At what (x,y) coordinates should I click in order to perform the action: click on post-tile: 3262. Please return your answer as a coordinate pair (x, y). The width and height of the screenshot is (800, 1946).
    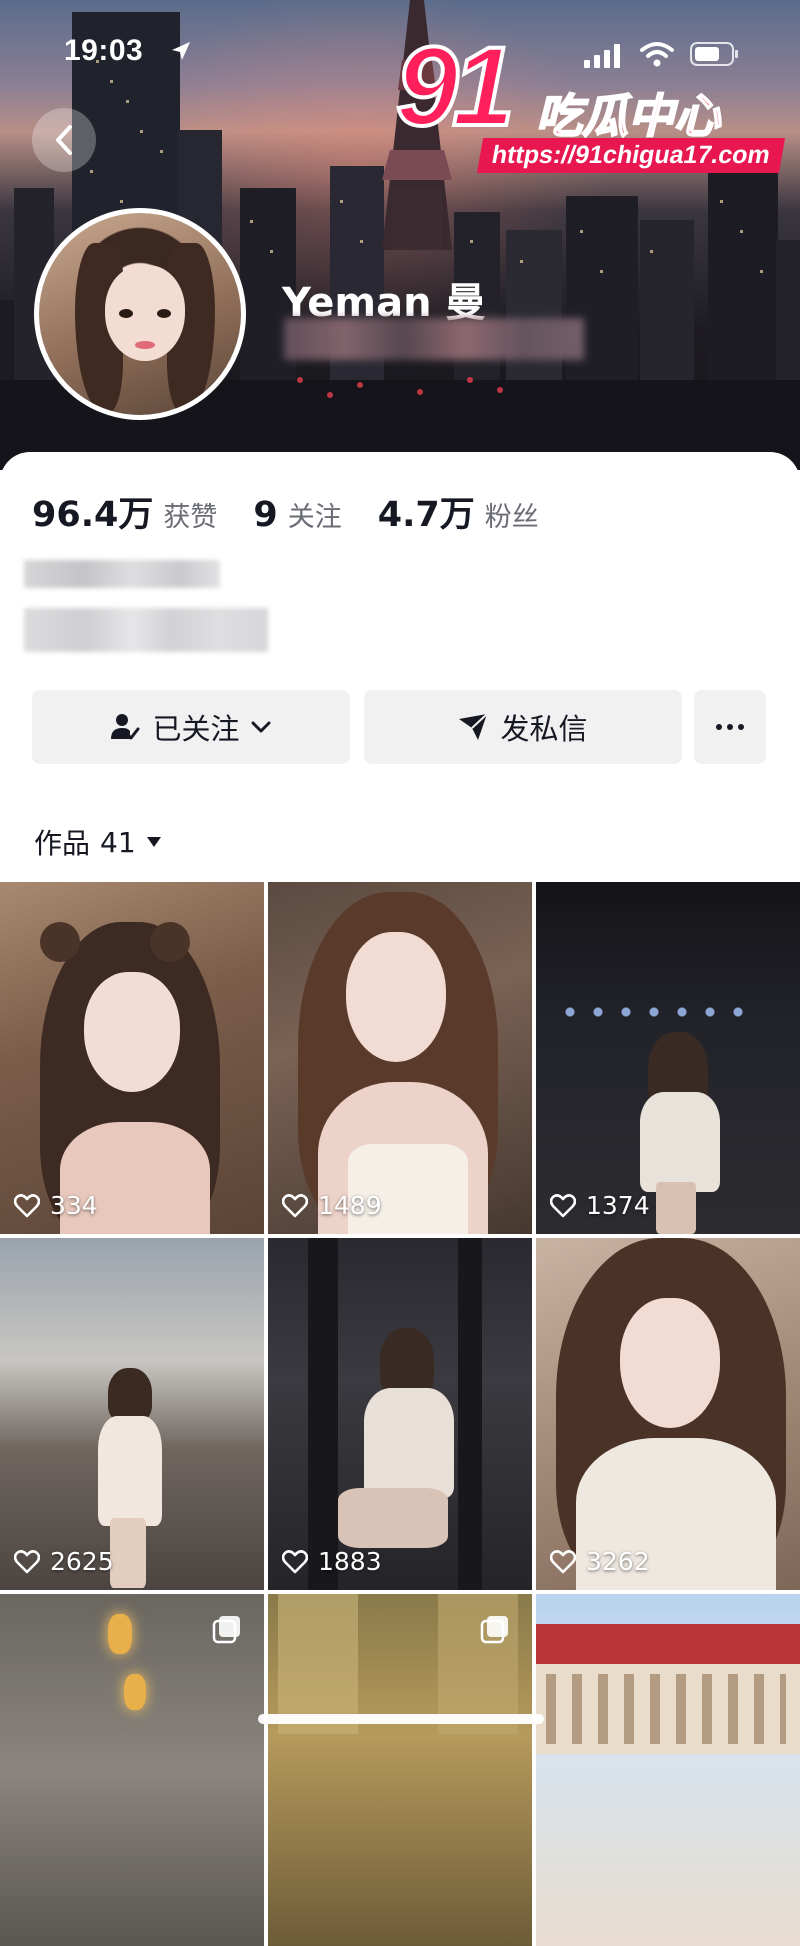
    Looking at the image, I should click on (668, 1414).